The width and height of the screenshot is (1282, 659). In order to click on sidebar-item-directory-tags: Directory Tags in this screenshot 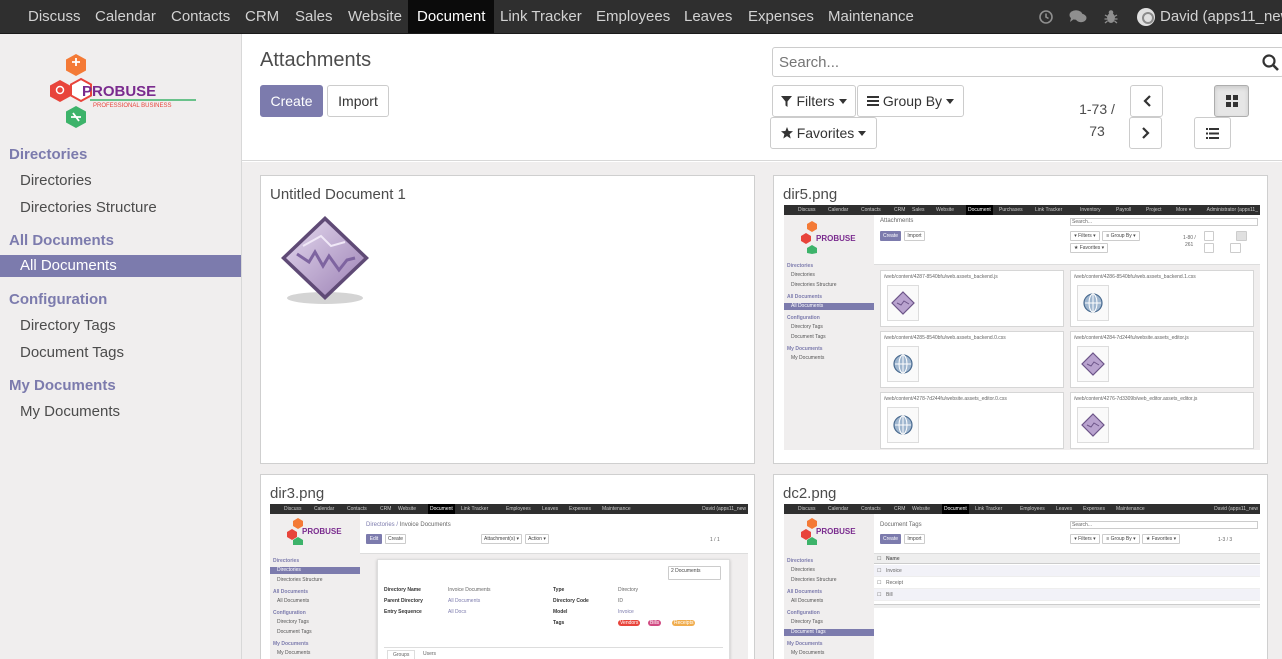, I will do `click(120, 326)`.